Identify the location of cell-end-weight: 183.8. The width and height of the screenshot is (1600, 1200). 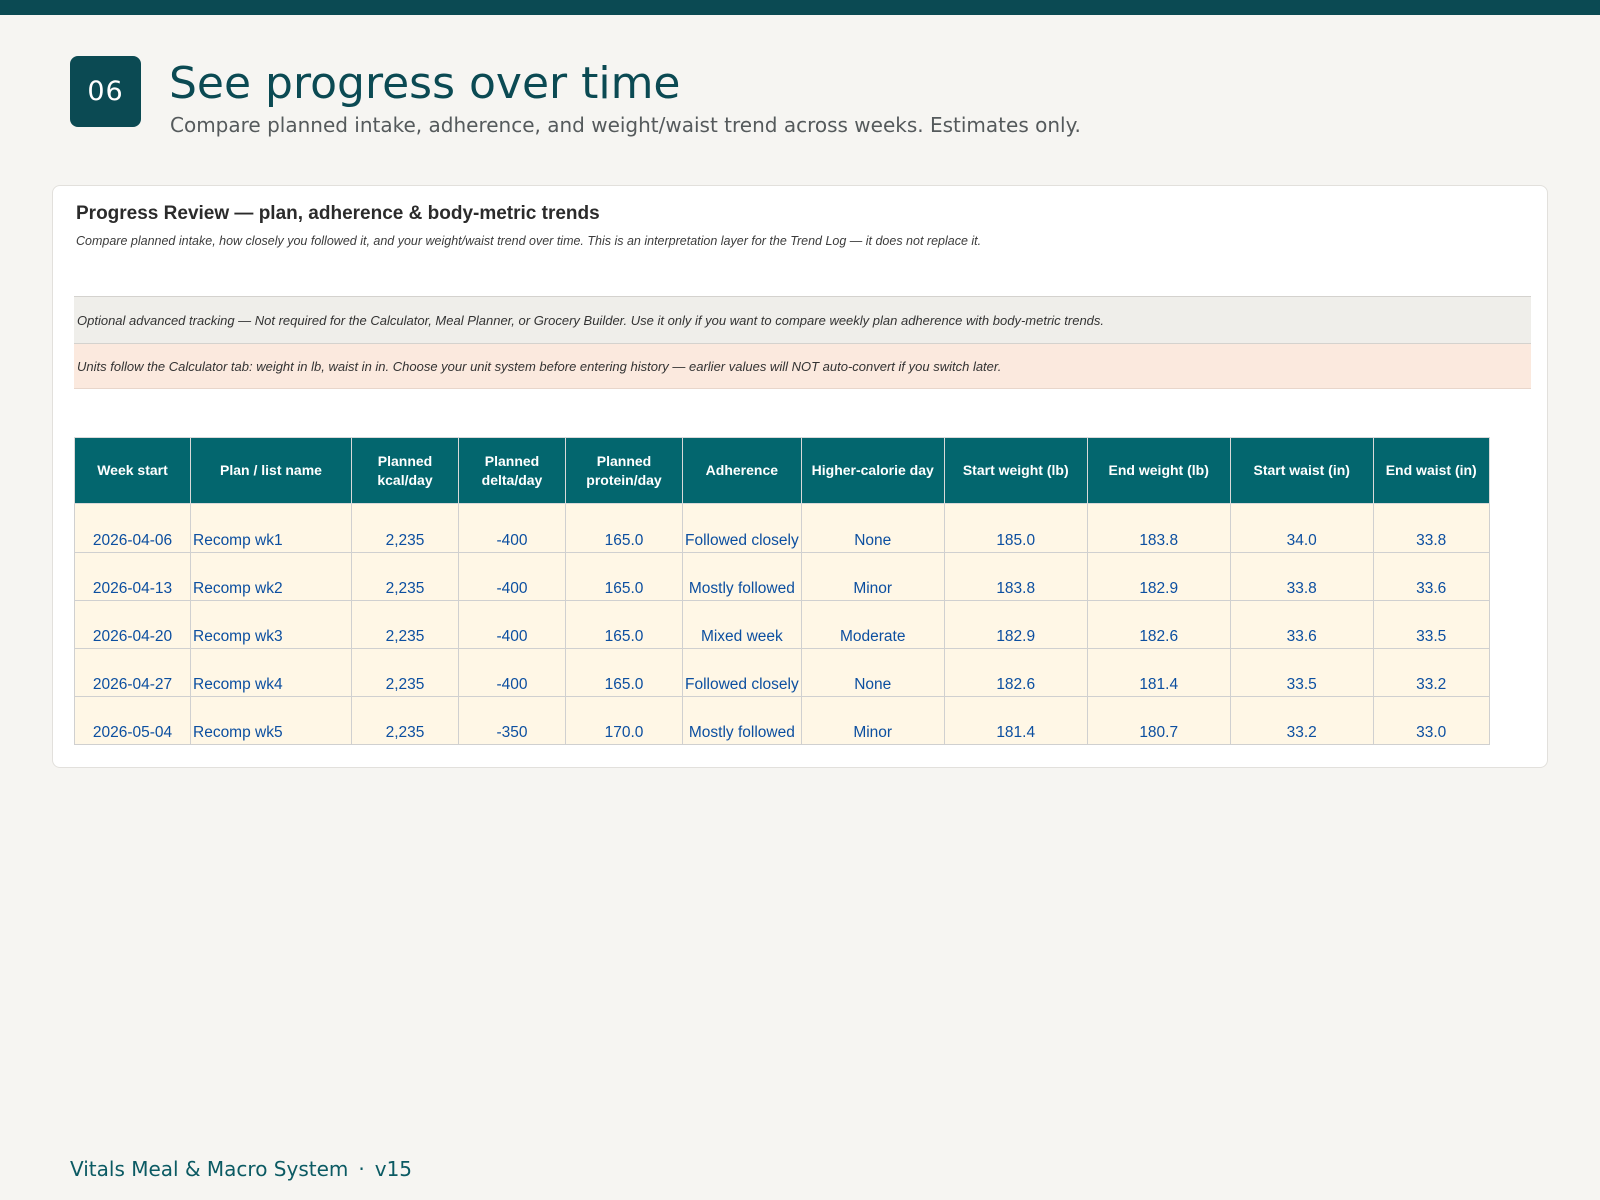
(1158, 528).